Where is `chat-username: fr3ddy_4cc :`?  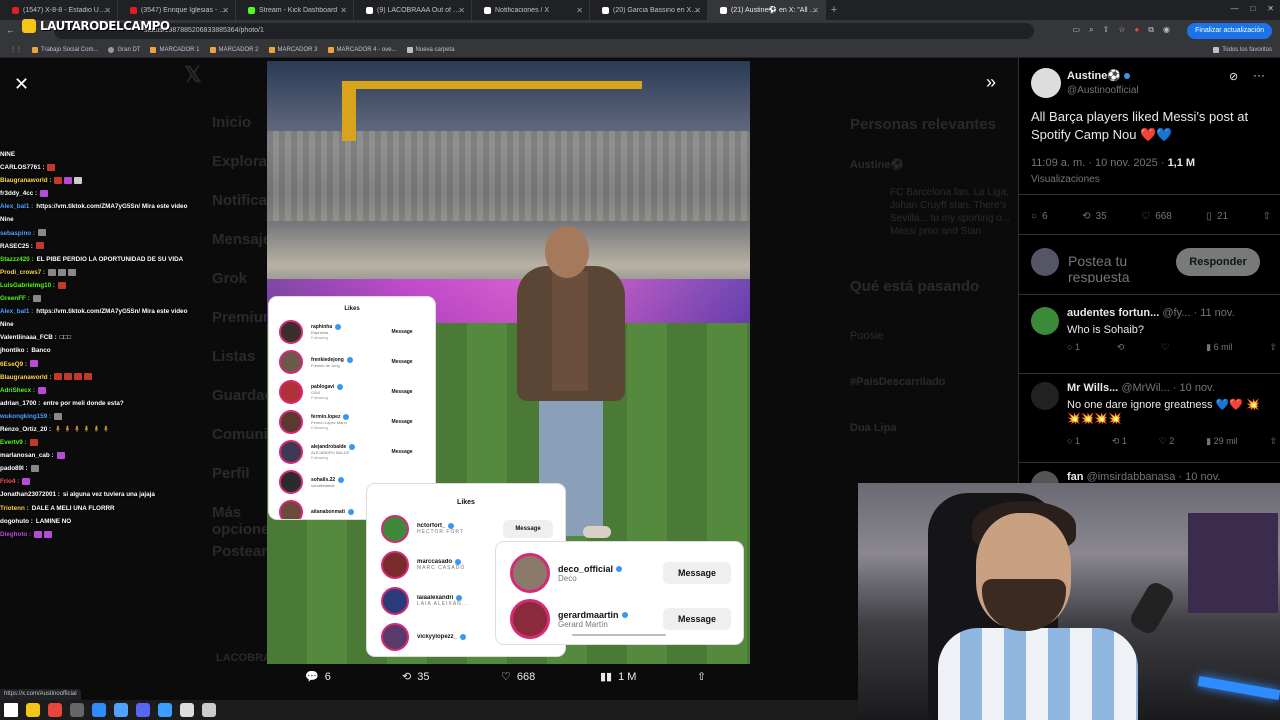
chat-username: fr3ddy_4cc : is located at coordinates (18, 193).